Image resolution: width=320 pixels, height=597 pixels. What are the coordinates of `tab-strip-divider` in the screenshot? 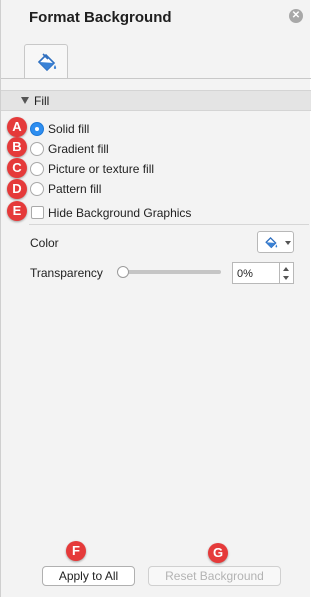 It's located at (156, 78).